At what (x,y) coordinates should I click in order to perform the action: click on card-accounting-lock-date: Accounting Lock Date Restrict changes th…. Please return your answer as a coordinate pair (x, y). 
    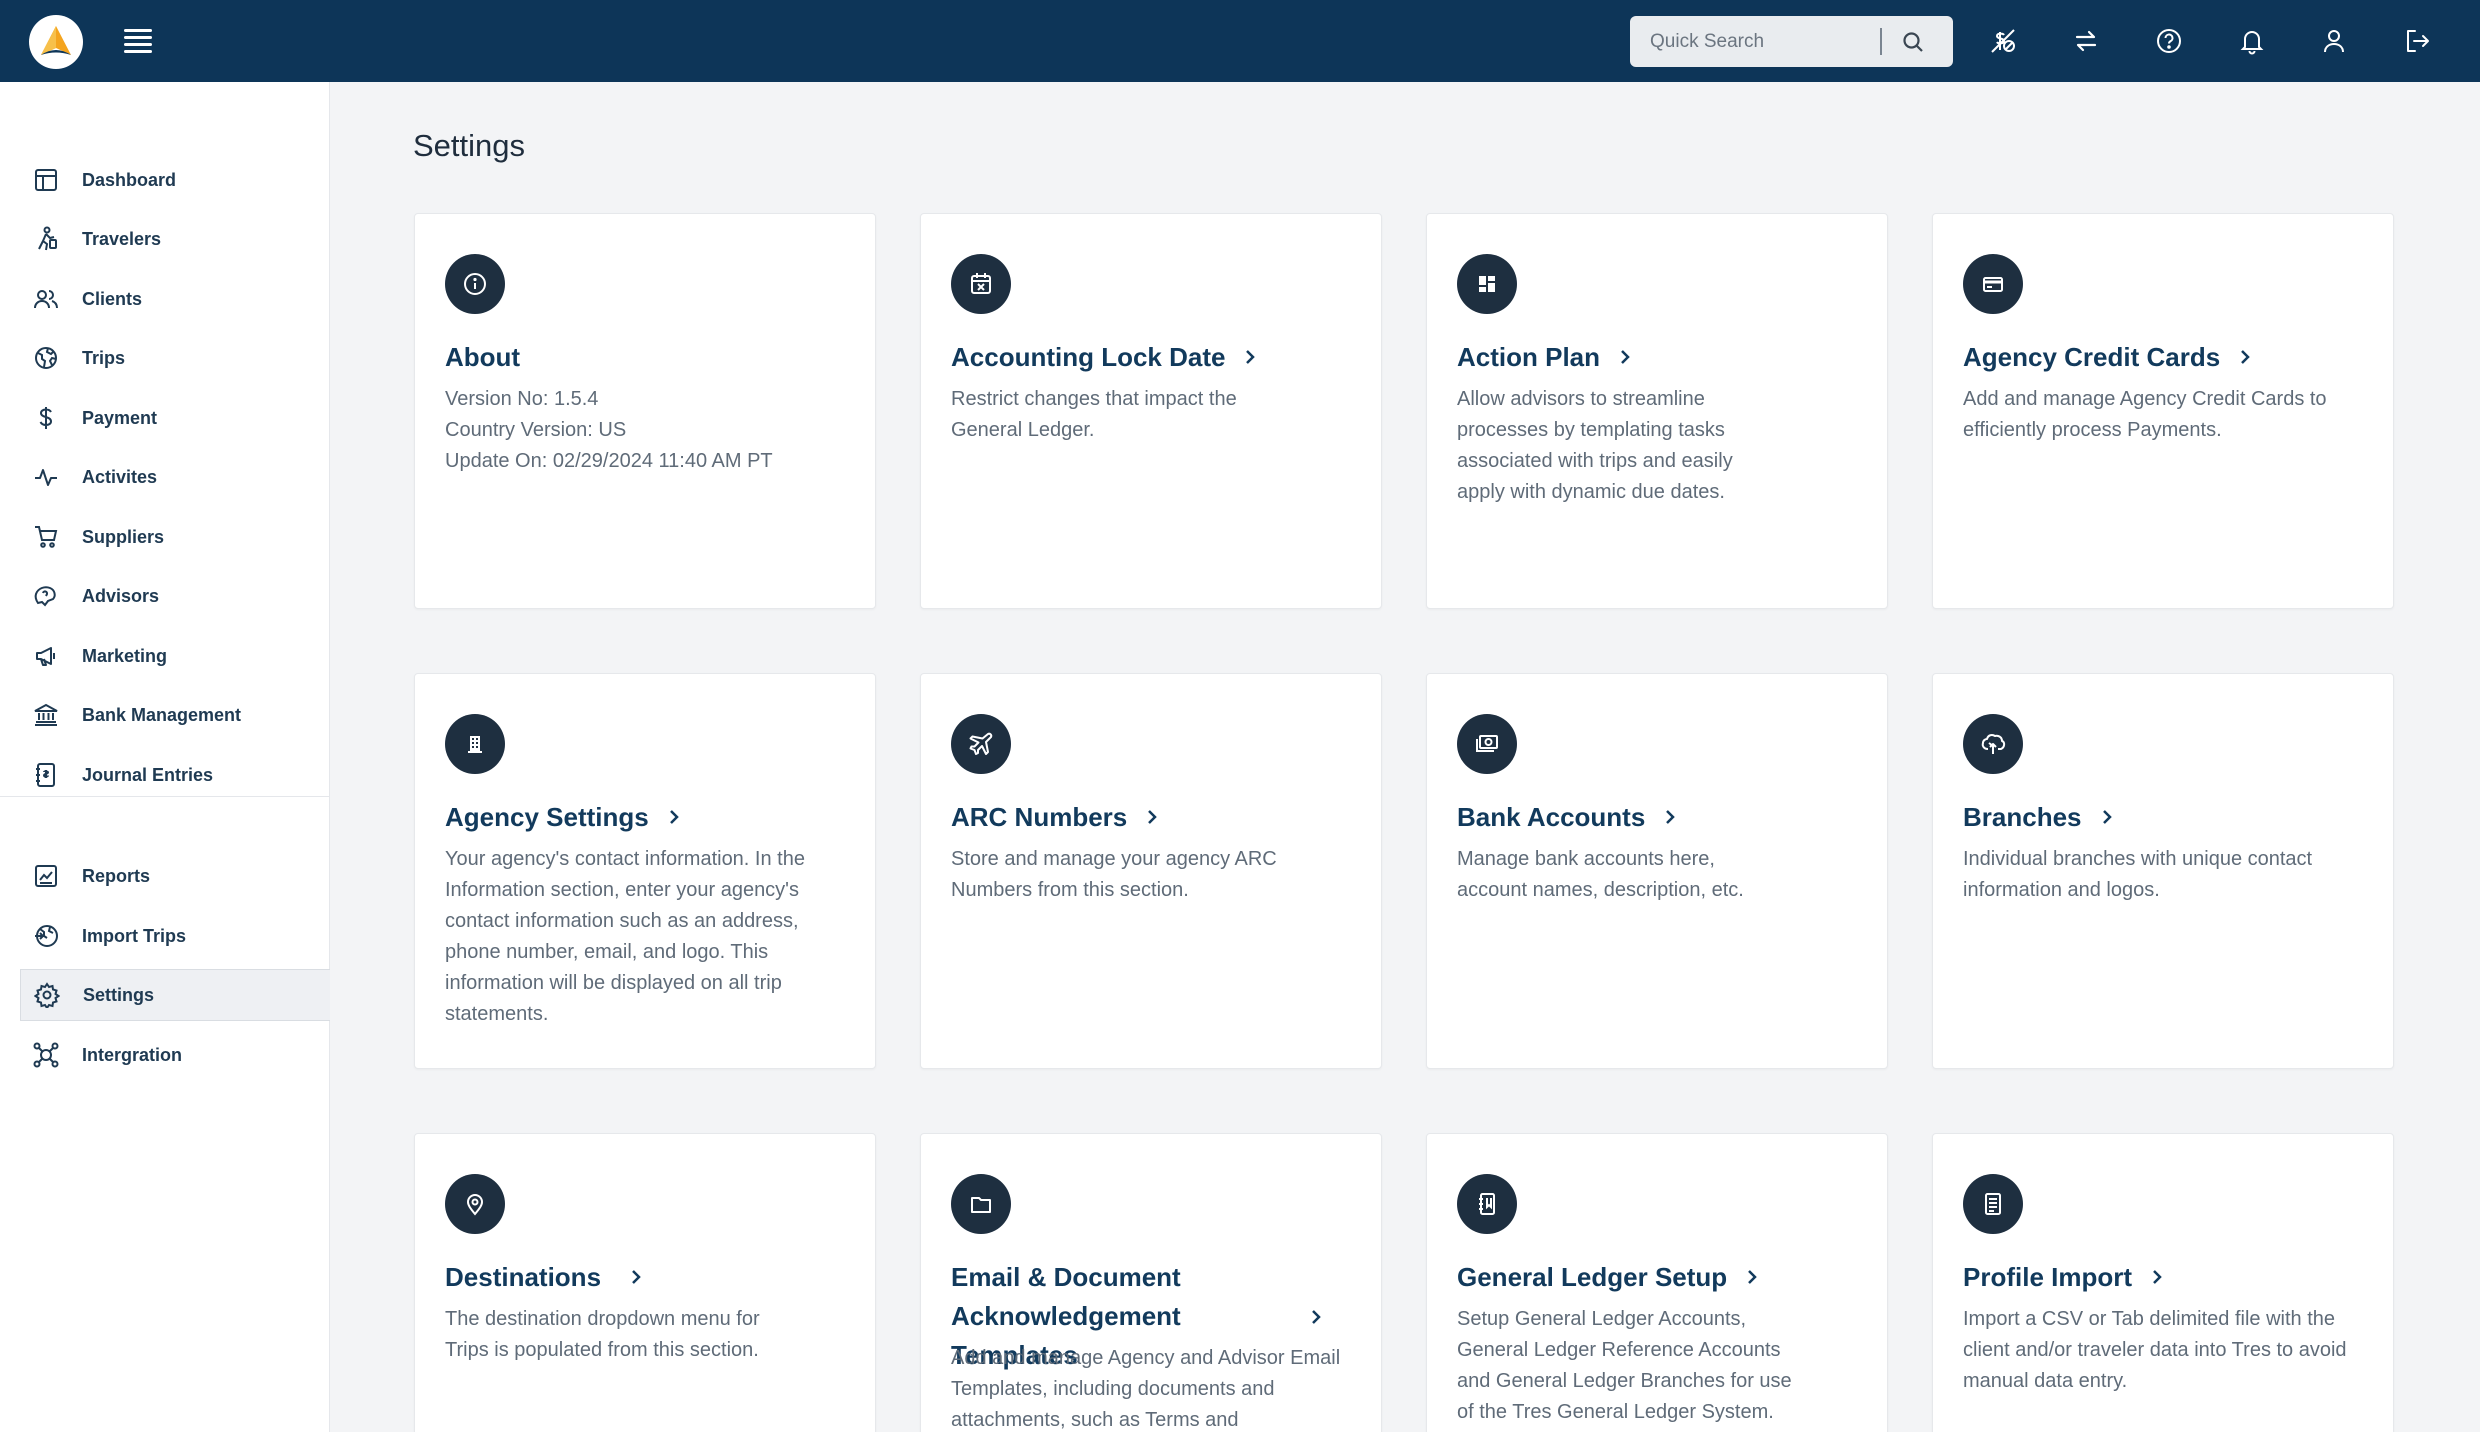
    Looking at the image, I should click on (1151, 411).